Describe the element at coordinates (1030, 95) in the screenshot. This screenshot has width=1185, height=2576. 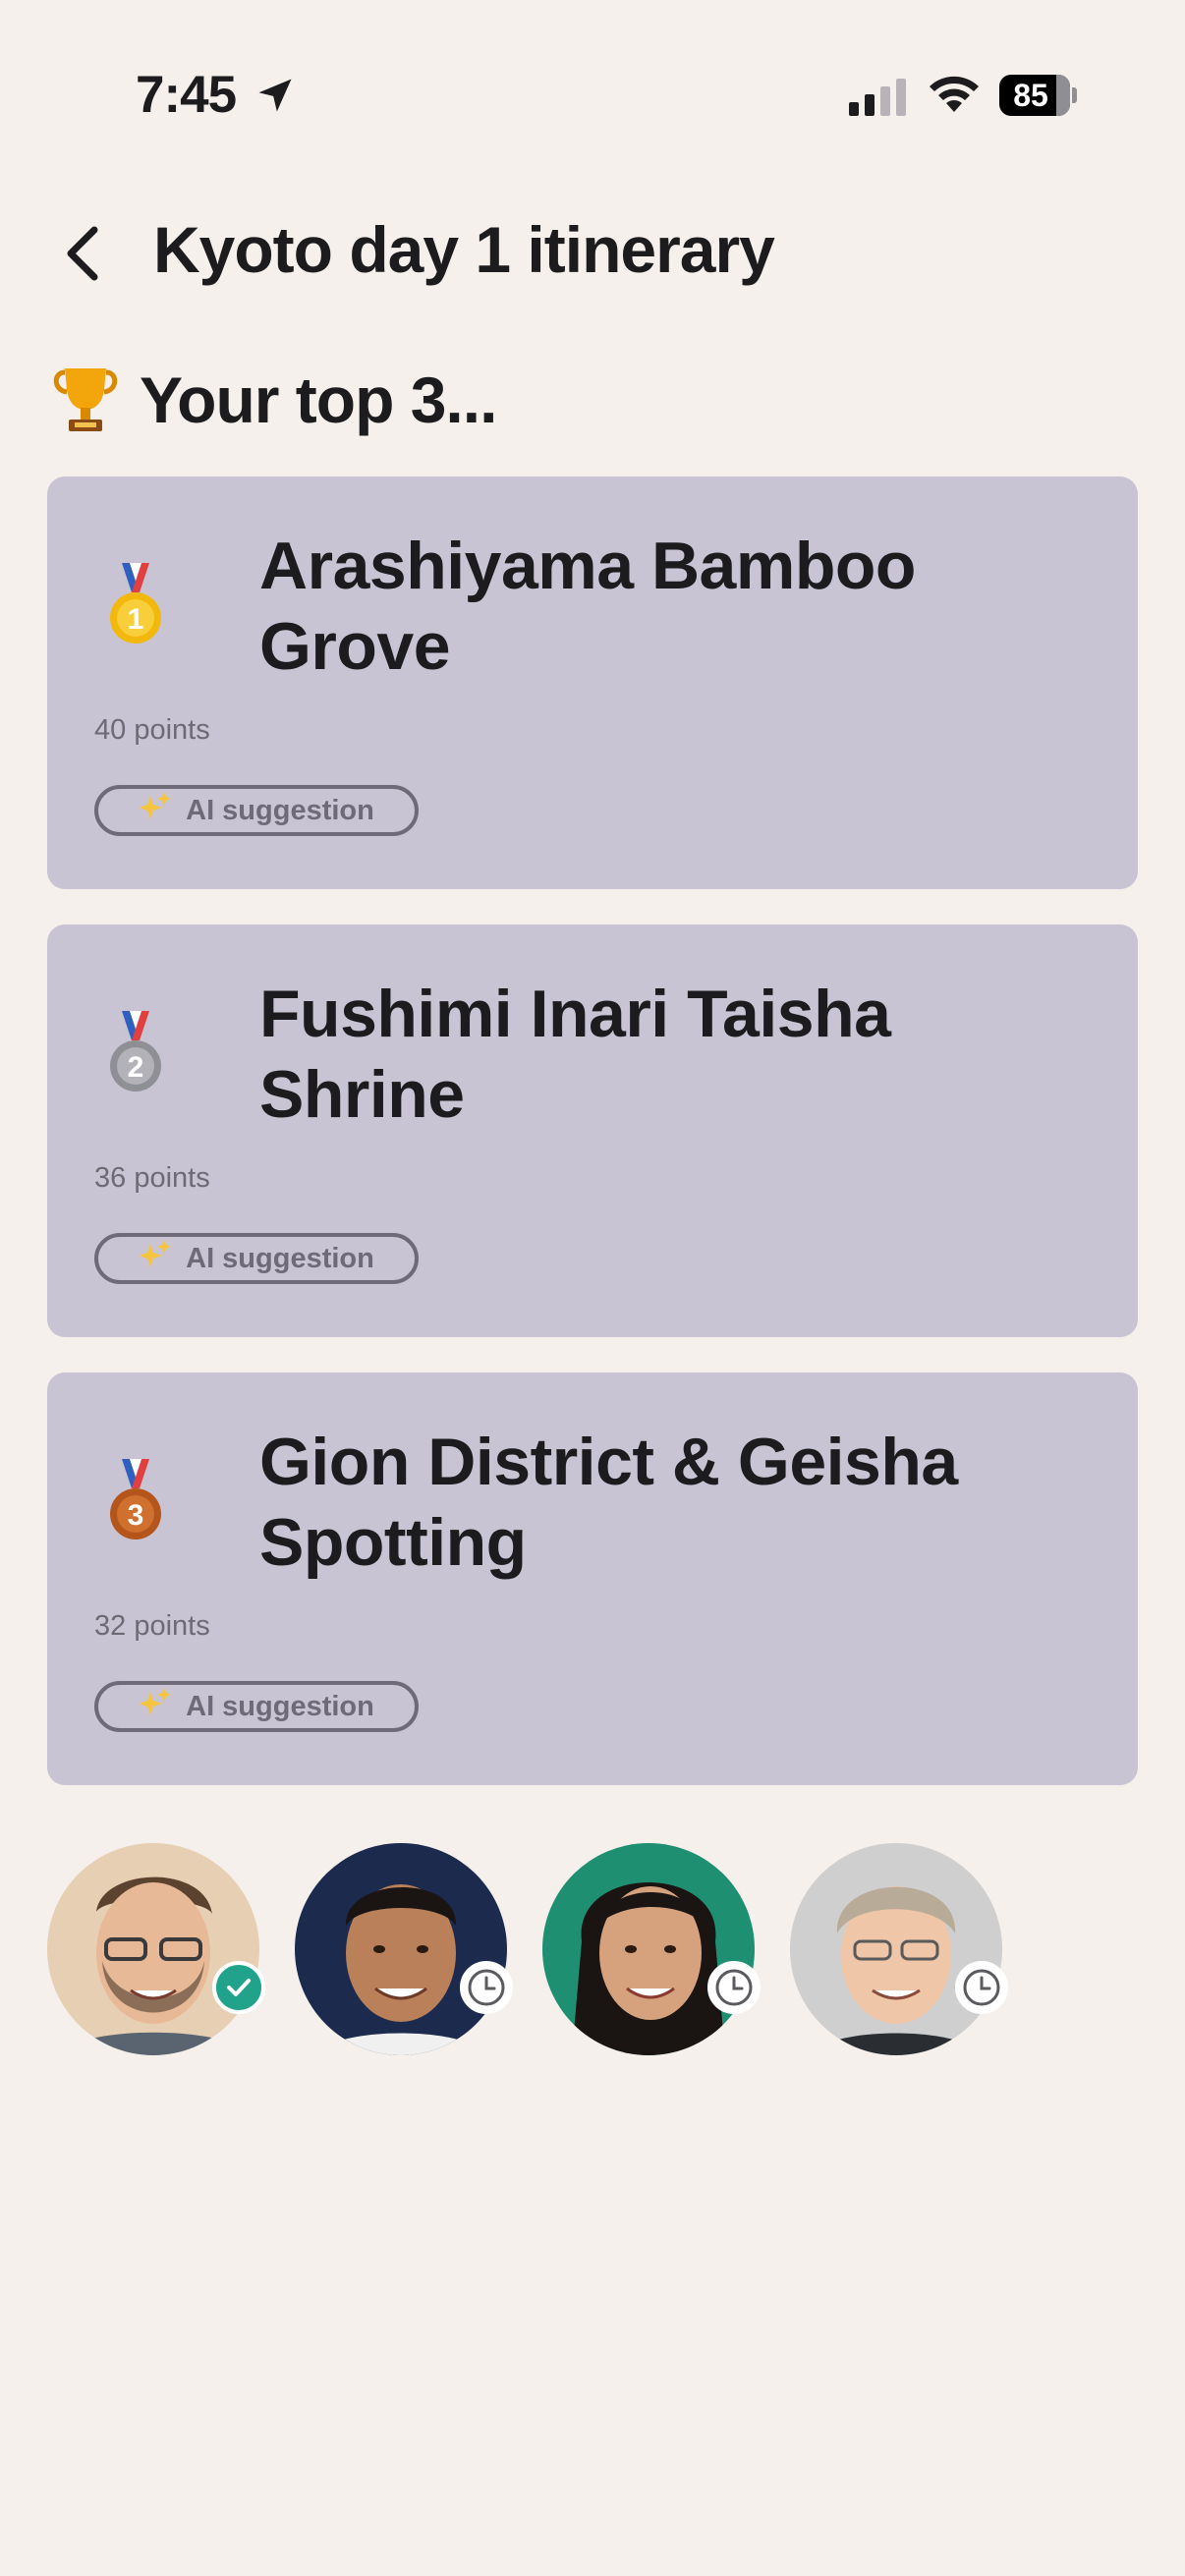
I see `battery-level: 85` at that location.